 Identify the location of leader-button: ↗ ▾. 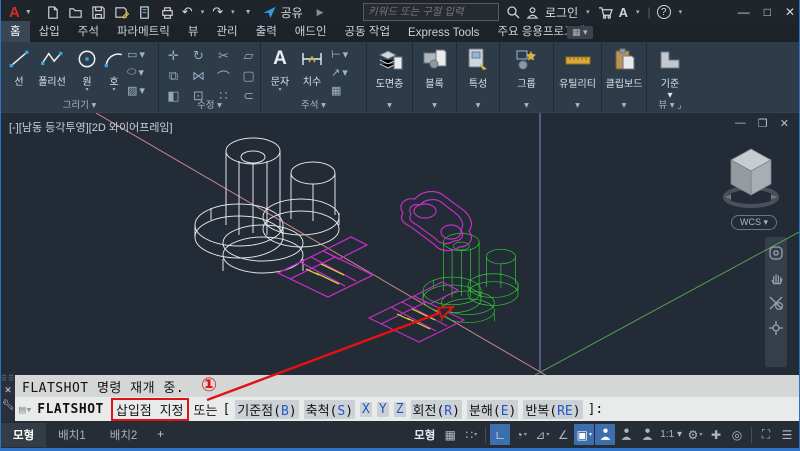
(339, 72).